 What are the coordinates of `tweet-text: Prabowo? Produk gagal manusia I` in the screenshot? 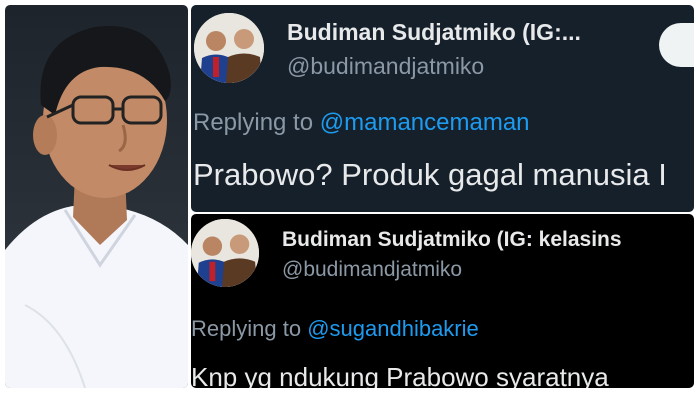 It's located at (430, 174).